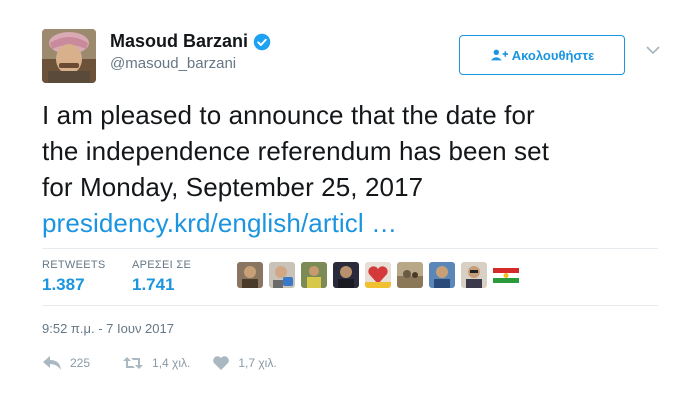 Image resolution: width=700 pixels, height=407 pixels. Describe the element at coordinates (153, 284) in the screenshot. I see `likes-count: 1.741` at that location.